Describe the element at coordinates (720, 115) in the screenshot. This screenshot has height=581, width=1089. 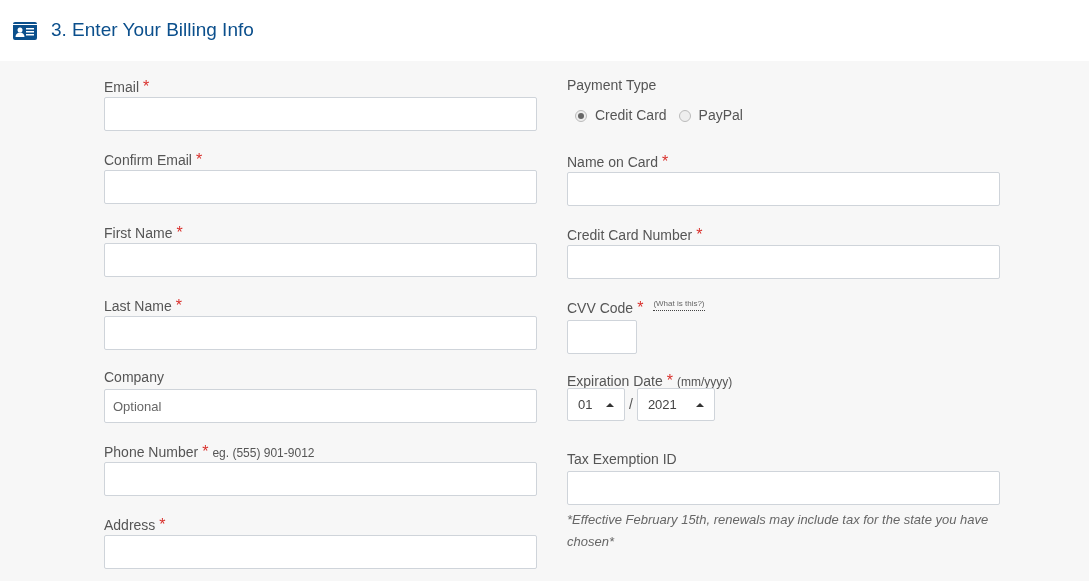
I see `radio-label: PayPal` at that location.